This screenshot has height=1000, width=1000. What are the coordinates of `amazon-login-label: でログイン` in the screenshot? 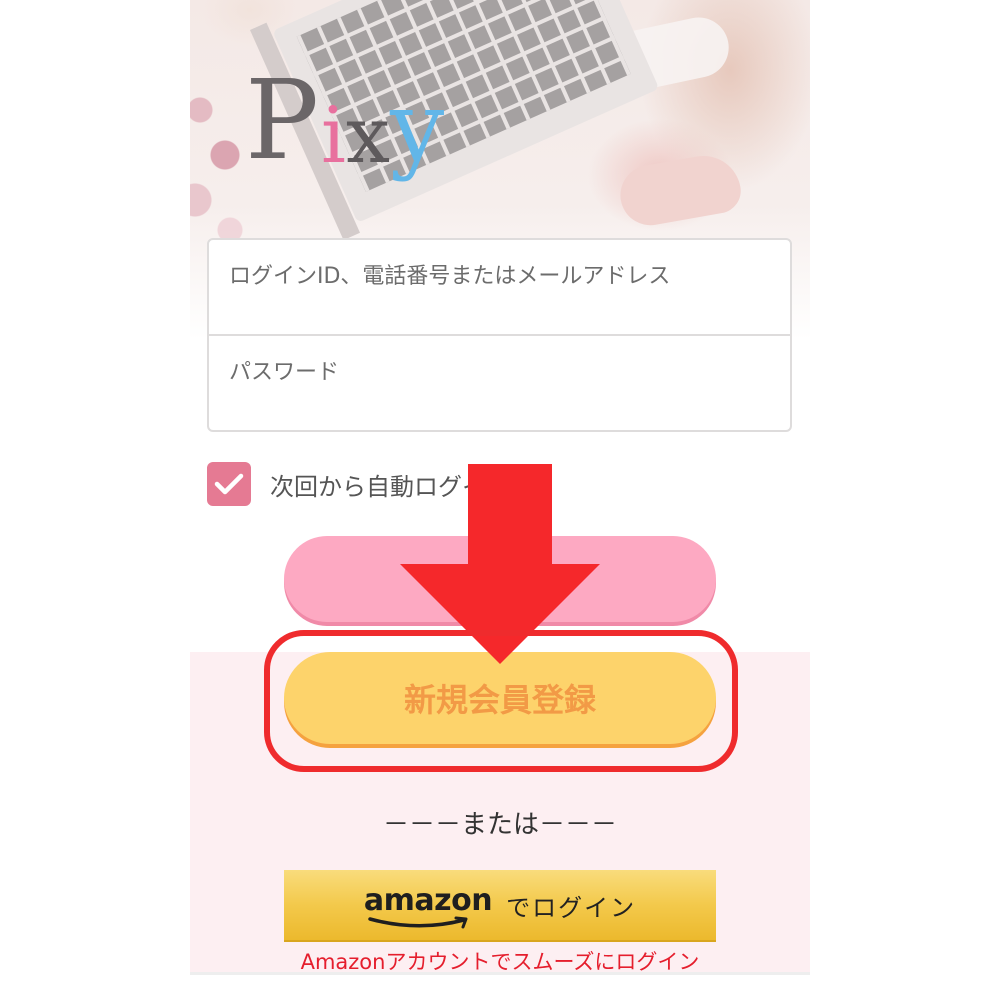 It's located at (571, 907).